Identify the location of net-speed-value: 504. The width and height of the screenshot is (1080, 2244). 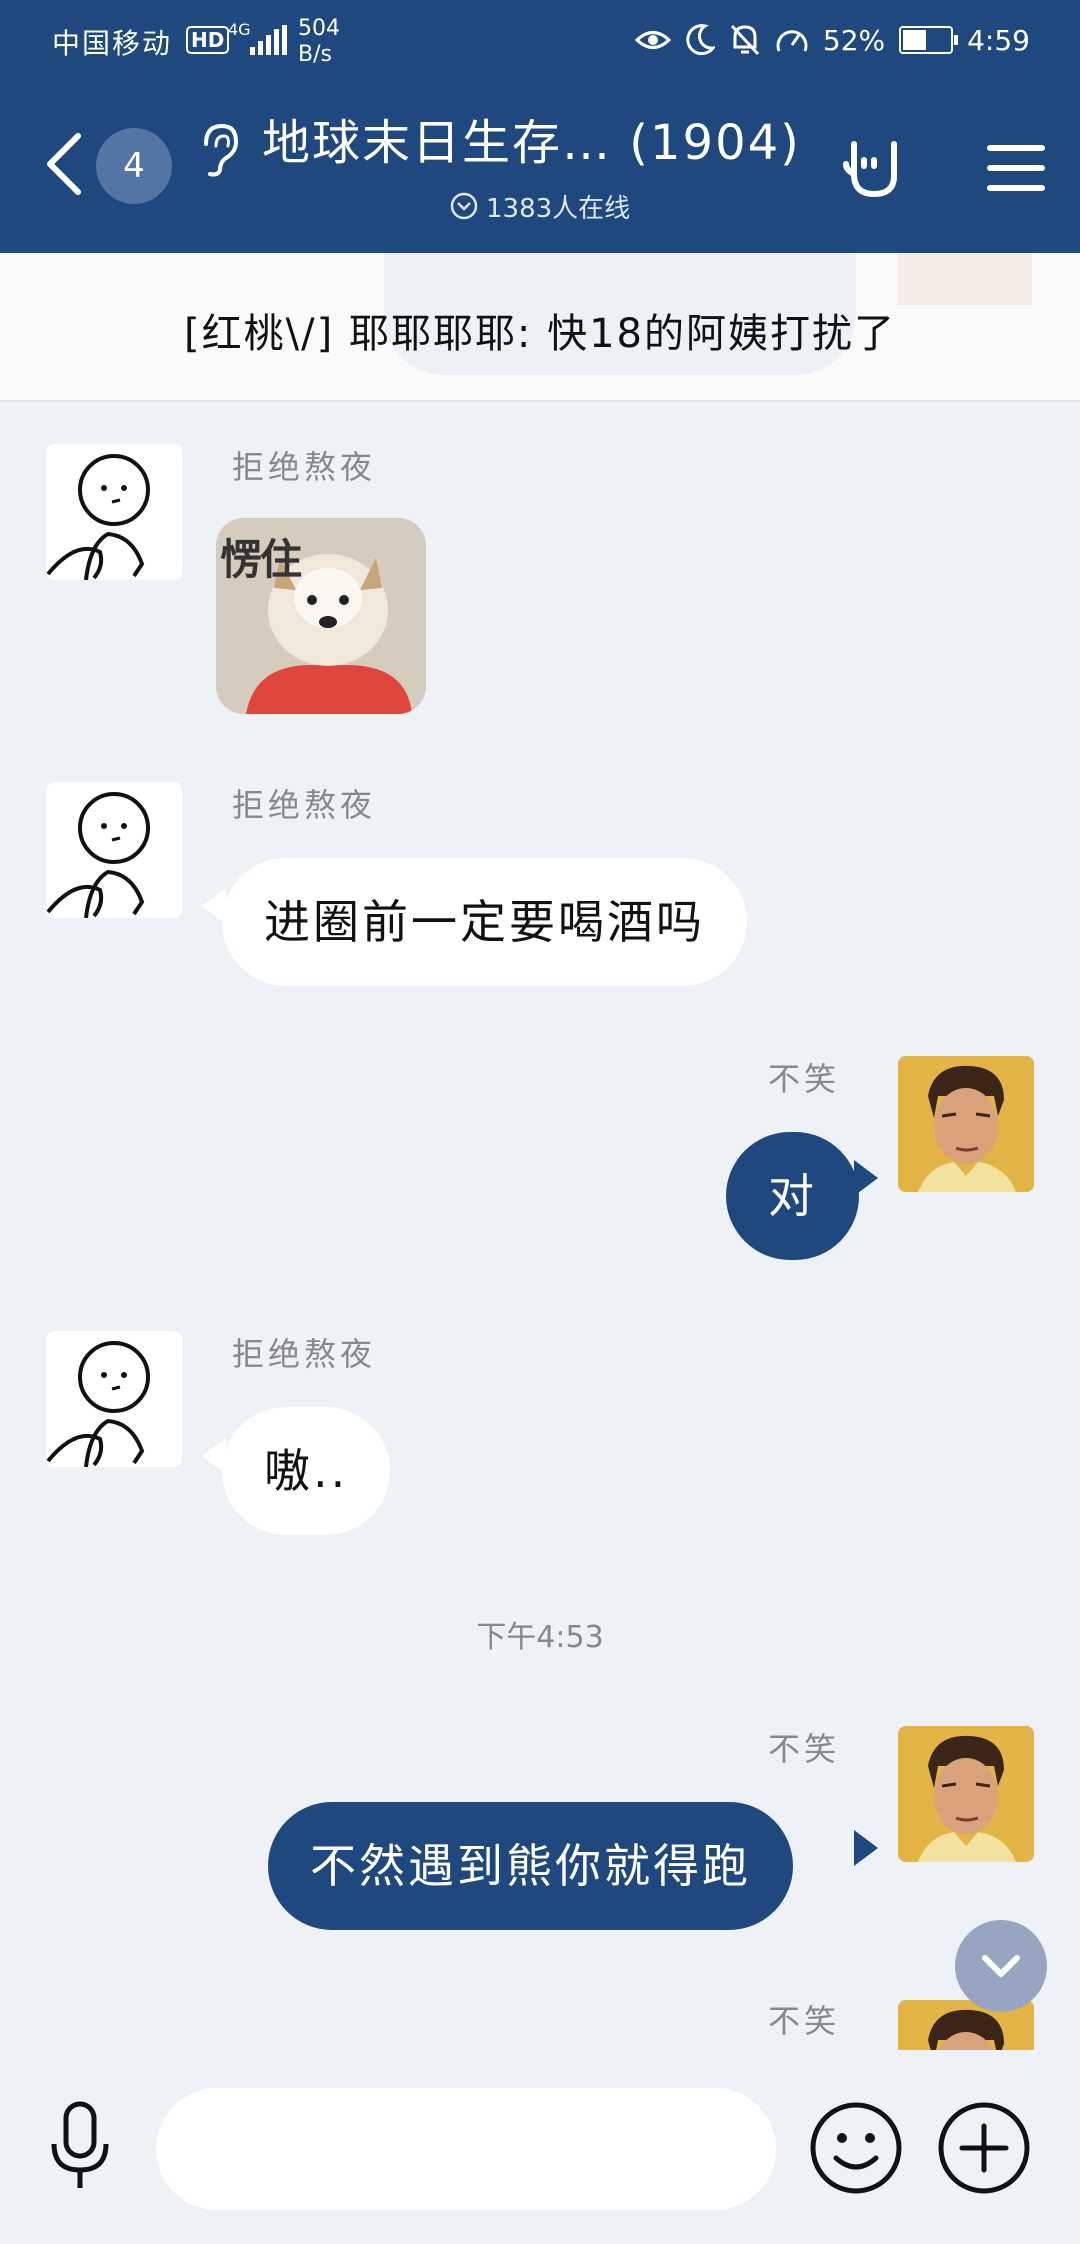
(319, 28).